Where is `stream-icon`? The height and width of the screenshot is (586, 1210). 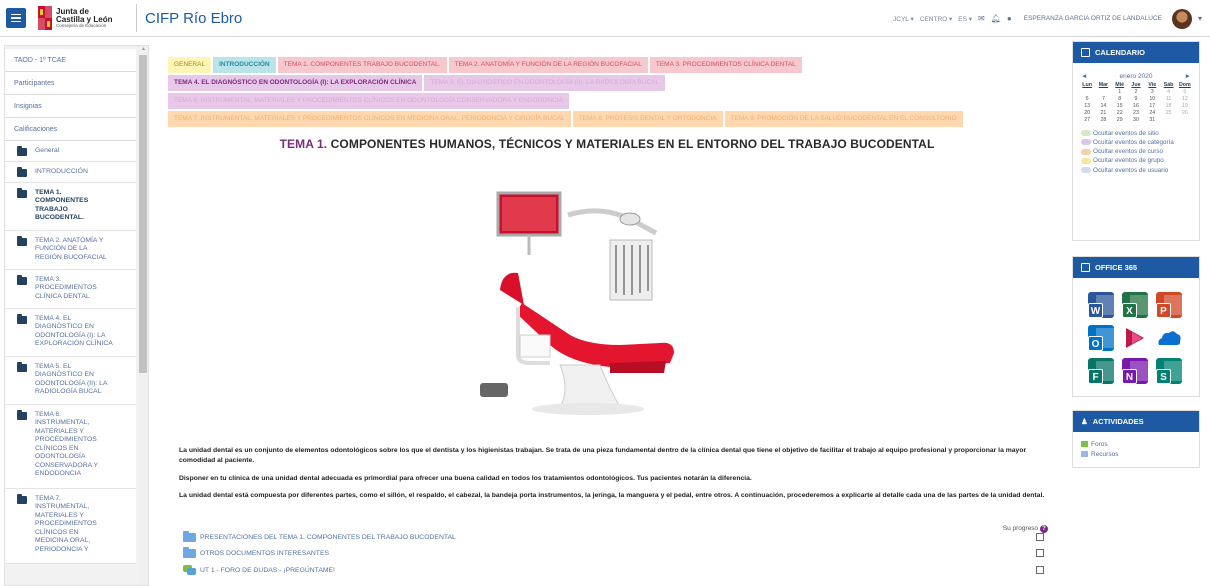 stream-icon is located at coordinates (1135, 338).